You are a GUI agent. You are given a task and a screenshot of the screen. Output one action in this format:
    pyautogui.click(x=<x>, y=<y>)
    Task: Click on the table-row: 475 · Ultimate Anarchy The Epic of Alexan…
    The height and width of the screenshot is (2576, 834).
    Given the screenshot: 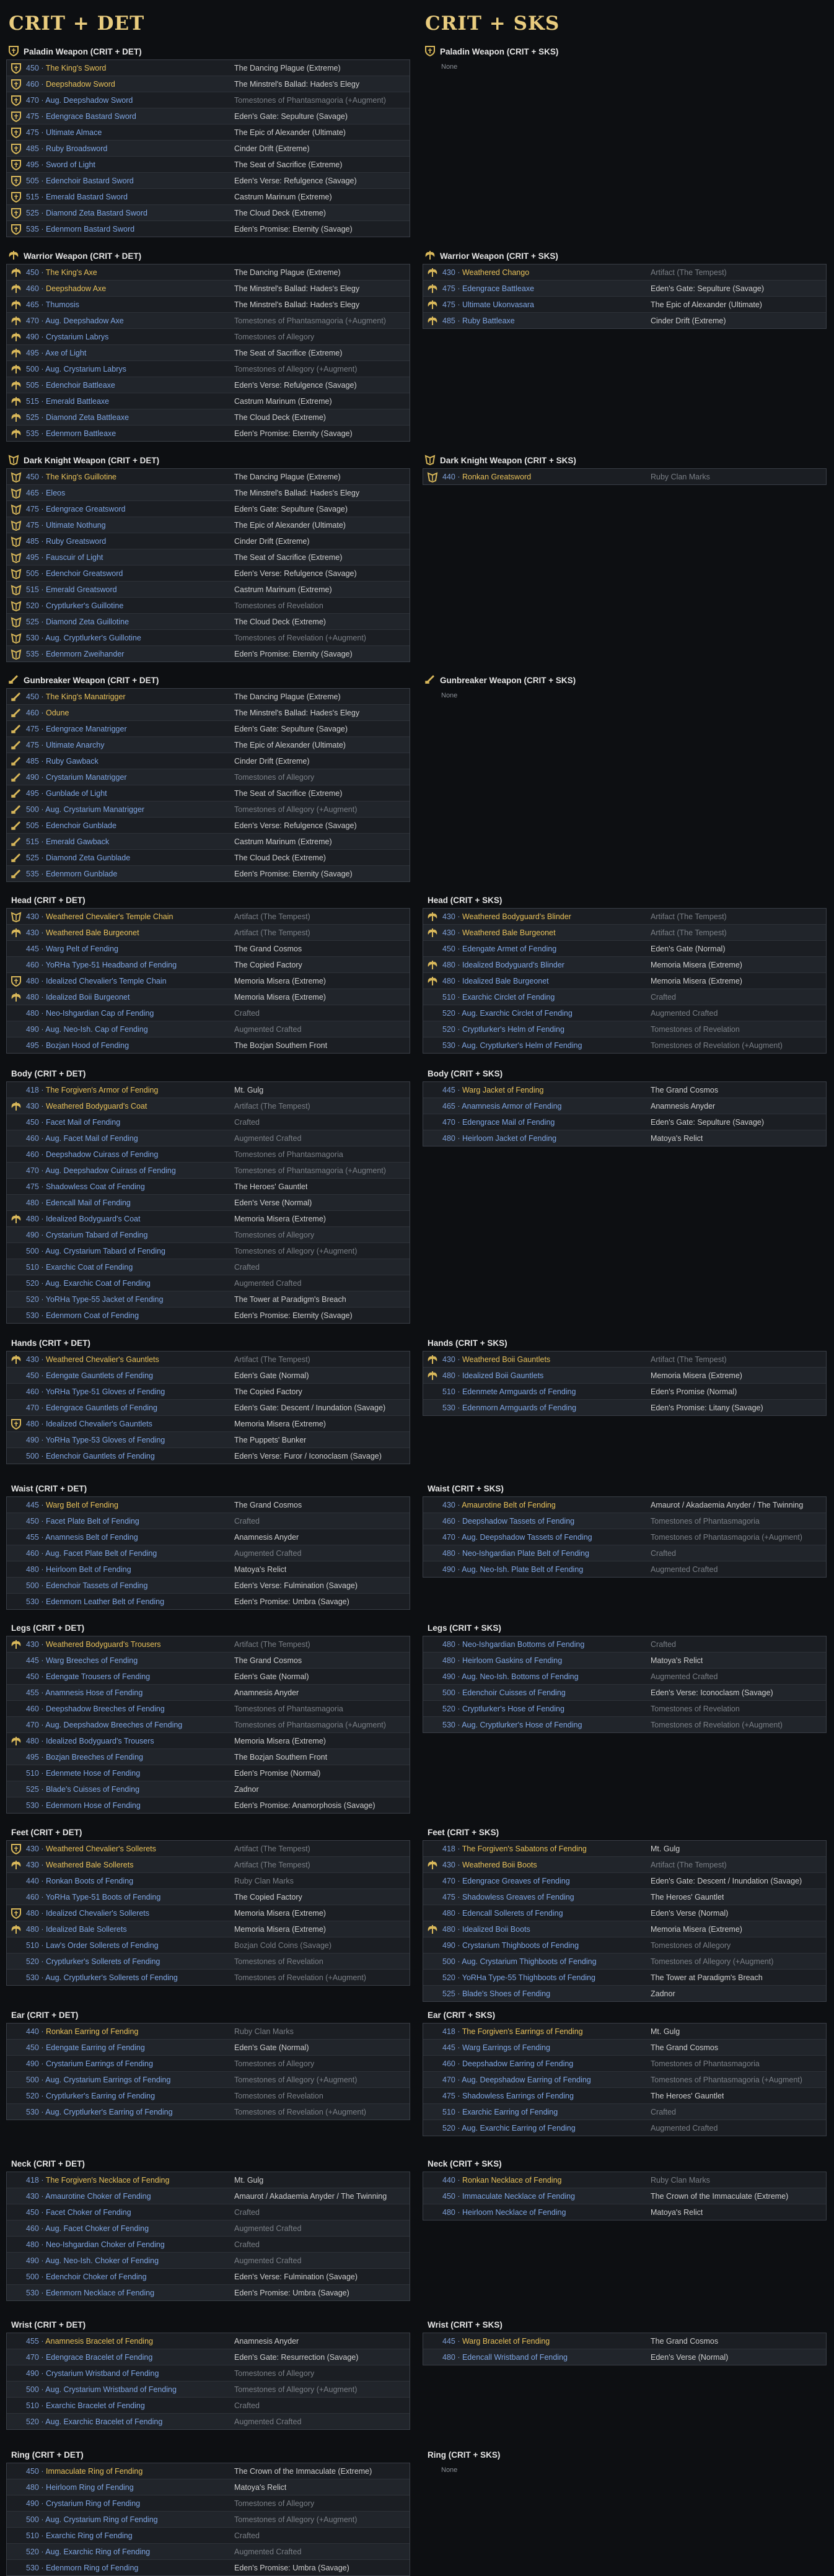 What is the action you would take?
    pyautogui.click(x=208, y=744)
    